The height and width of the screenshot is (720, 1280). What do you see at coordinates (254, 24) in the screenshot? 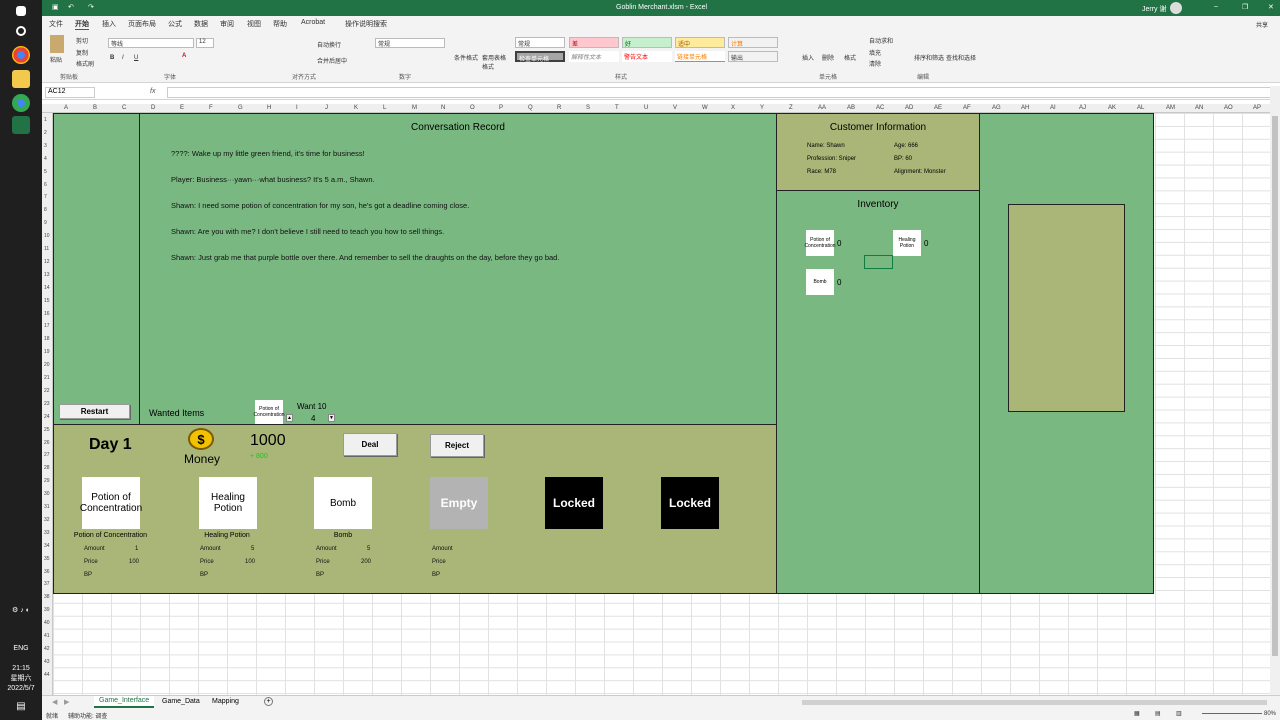
I see `tab-view: 视图` at bounding box center [254, 24].